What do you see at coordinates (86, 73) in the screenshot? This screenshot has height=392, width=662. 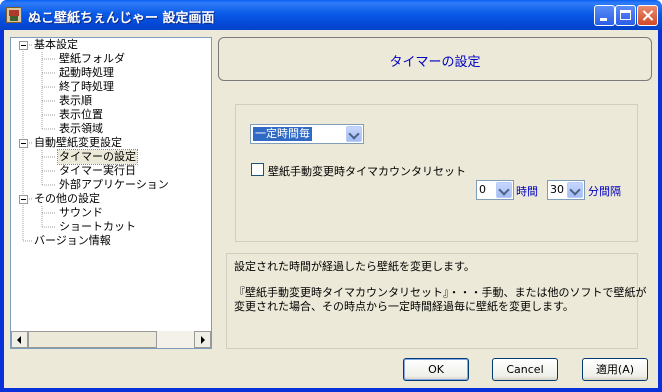 I see `tree-item-startup: 起動時処理` at bounding box center [86, 73].